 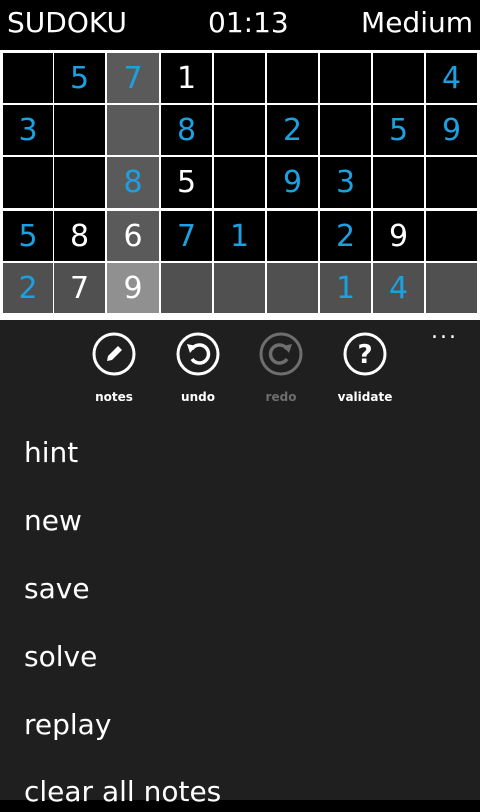 I want to click on cell-r1-c8, so click(x=398, y=78).